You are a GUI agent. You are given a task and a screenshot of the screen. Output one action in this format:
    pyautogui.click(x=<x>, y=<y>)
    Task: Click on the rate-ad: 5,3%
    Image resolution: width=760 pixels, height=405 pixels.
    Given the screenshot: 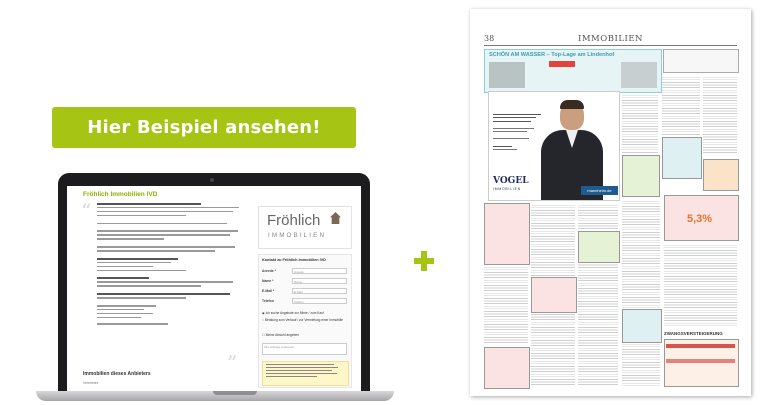 What is the action you would take?
    pyautogui.click(x=701, y=218)
    